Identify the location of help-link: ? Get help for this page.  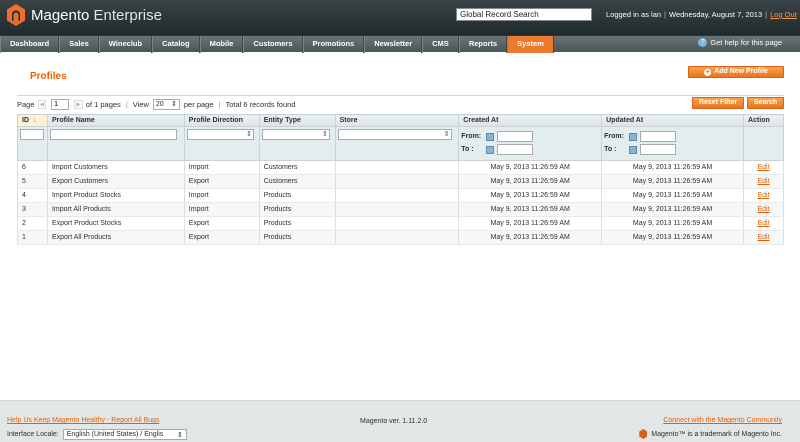
(740, 42).